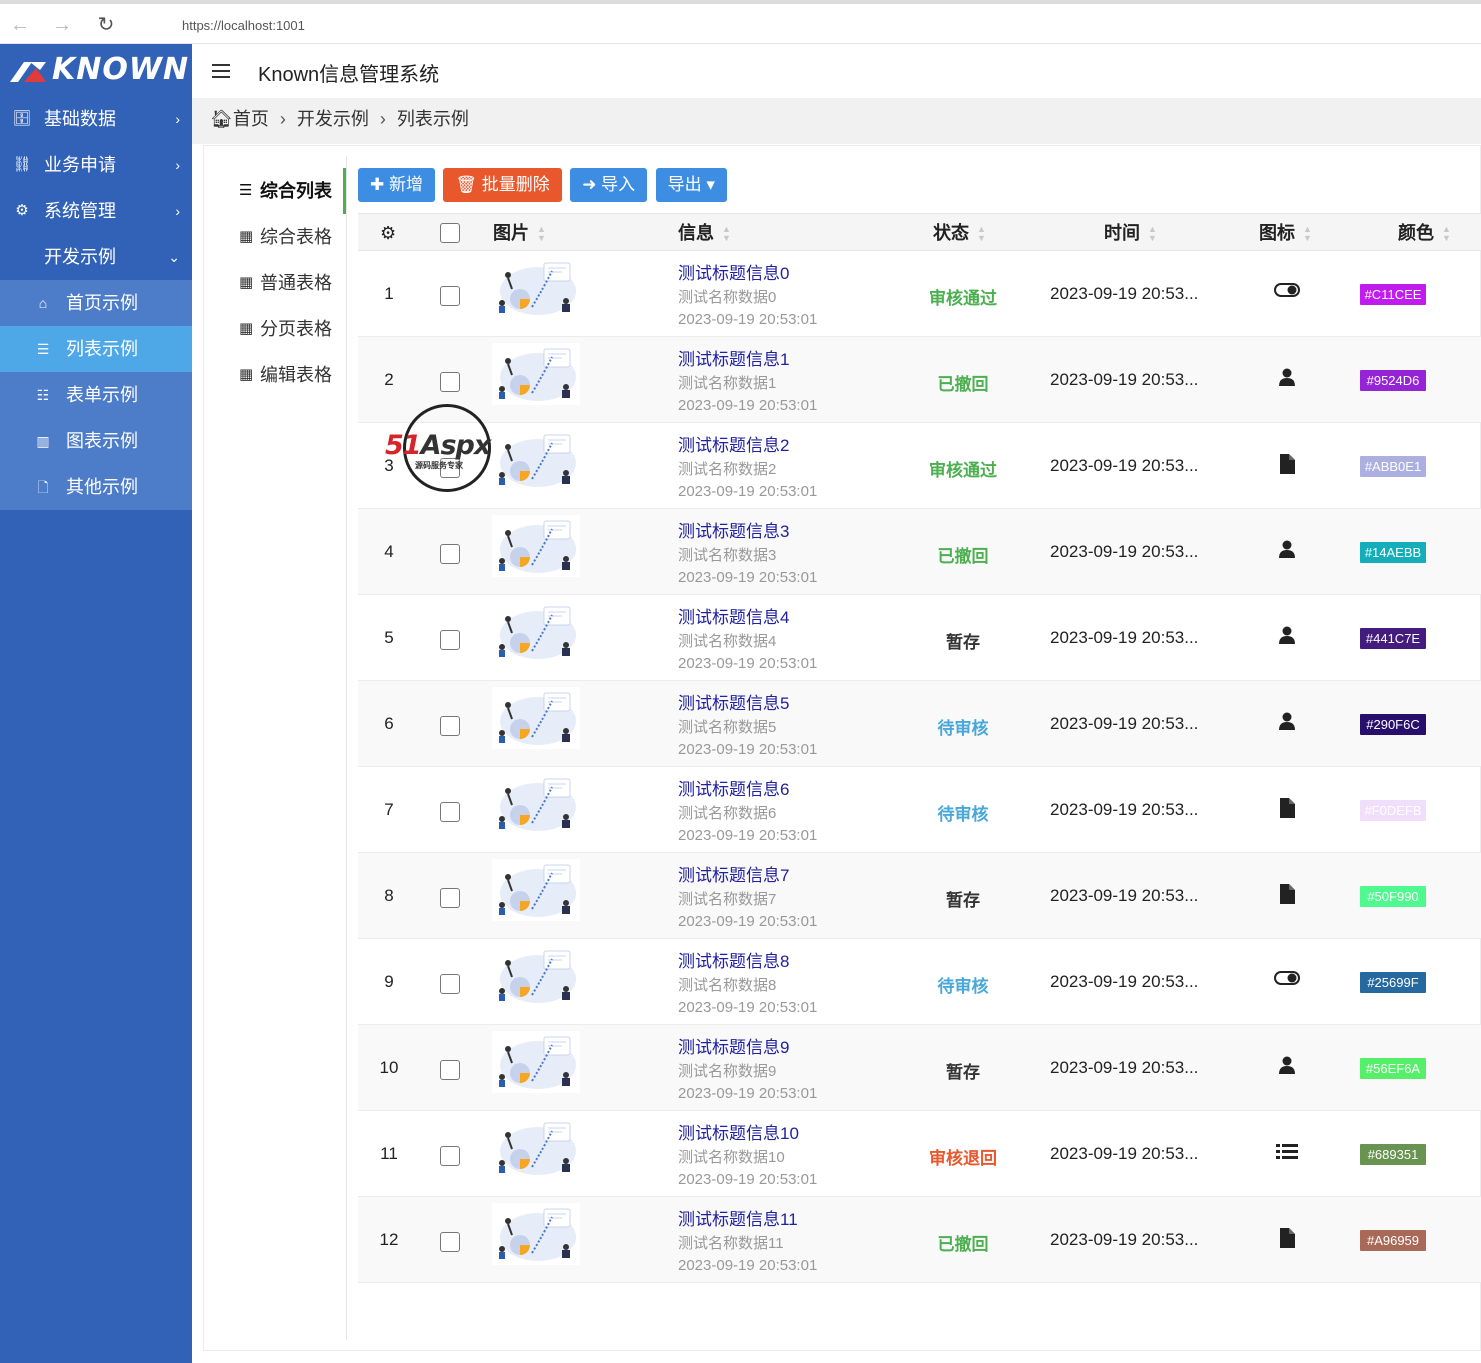  I want to click on row-number: 7, so click(389, 809).